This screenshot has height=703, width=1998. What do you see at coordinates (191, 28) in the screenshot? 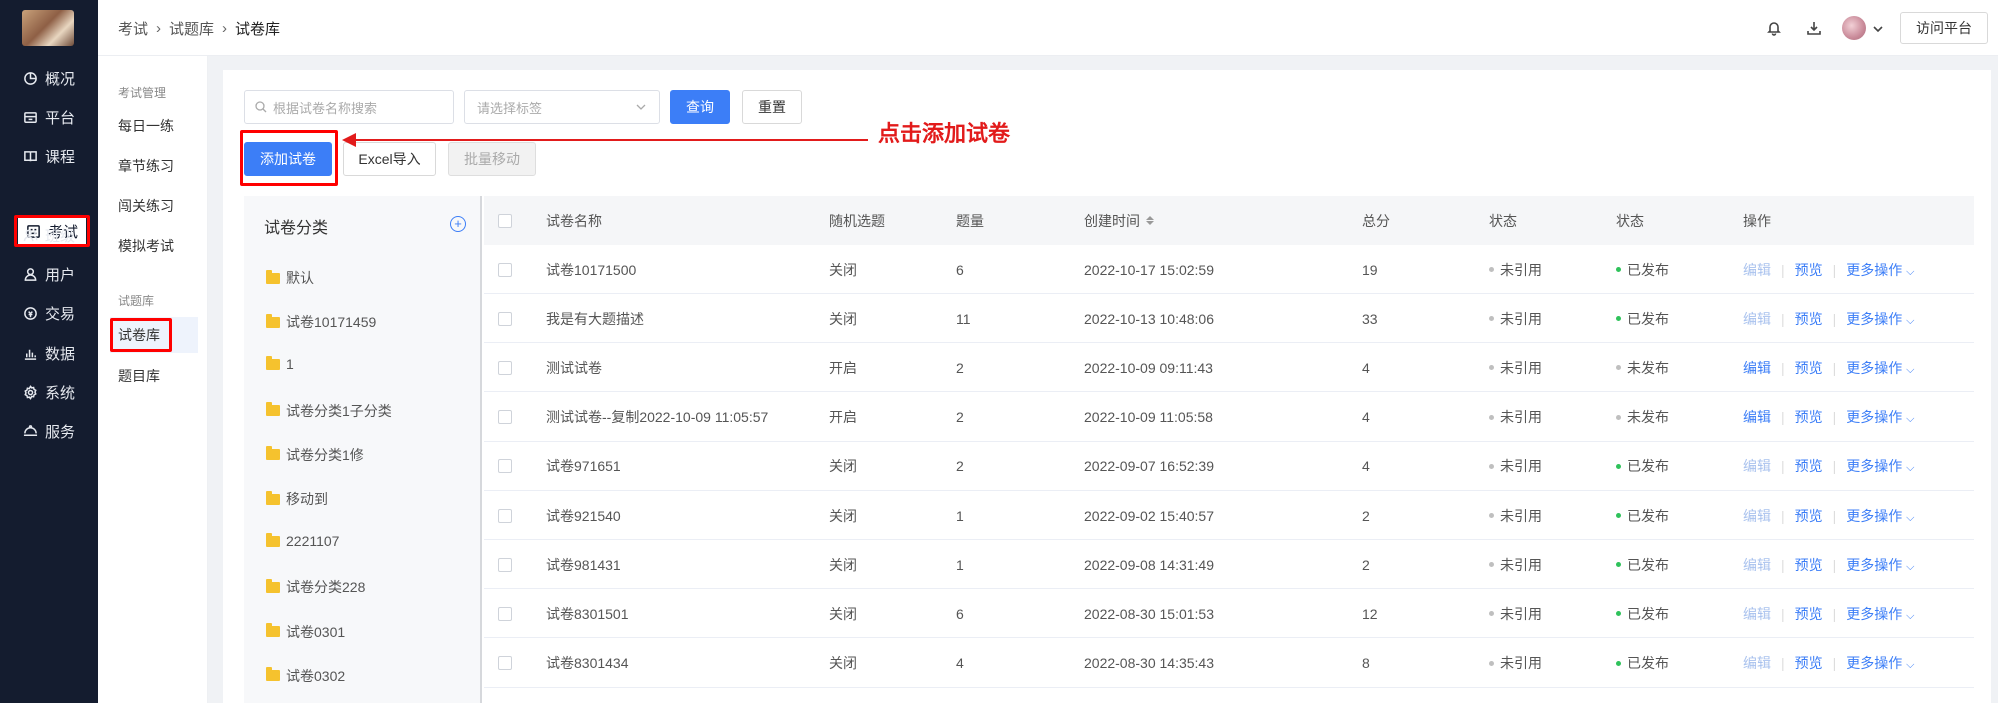
I see `breadcrumb-bank: 试题库` at bounding box center [191, 28].